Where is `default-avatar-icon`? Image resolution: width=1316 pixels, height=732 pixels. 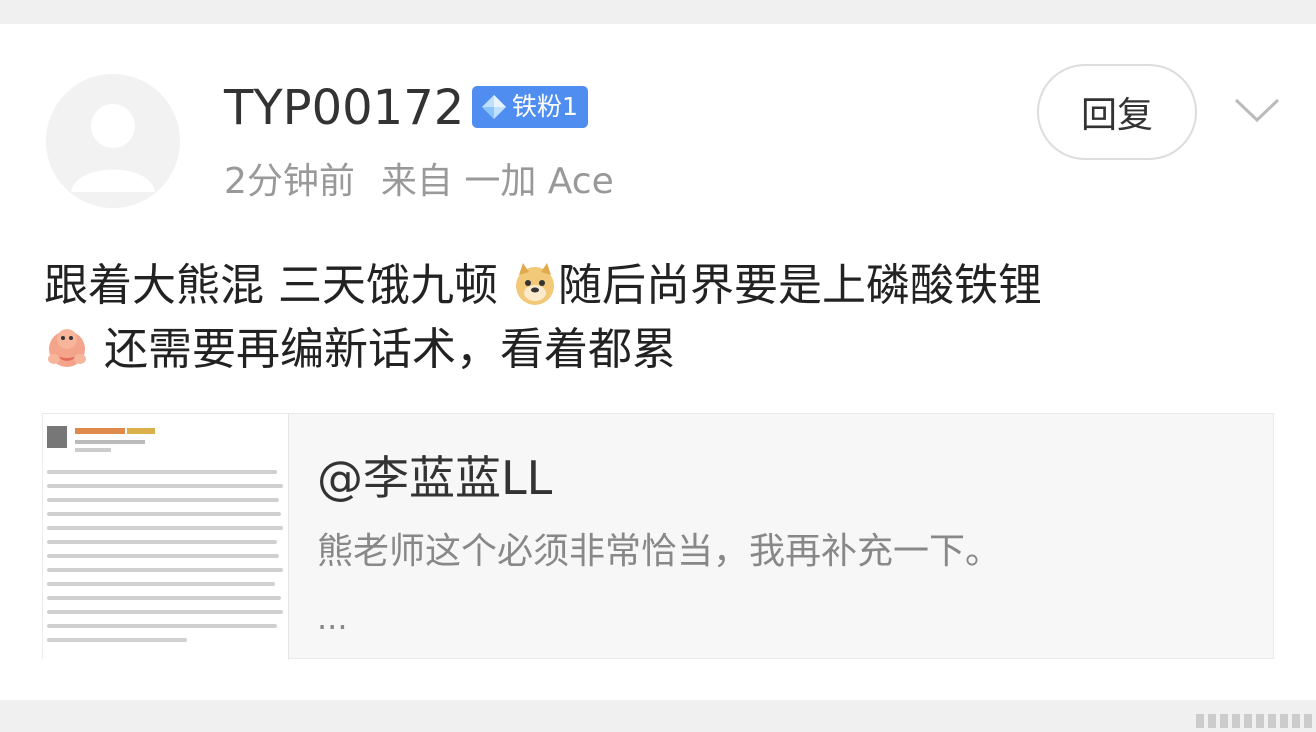
default-avatar-icon is located at coordinates (113, 141).